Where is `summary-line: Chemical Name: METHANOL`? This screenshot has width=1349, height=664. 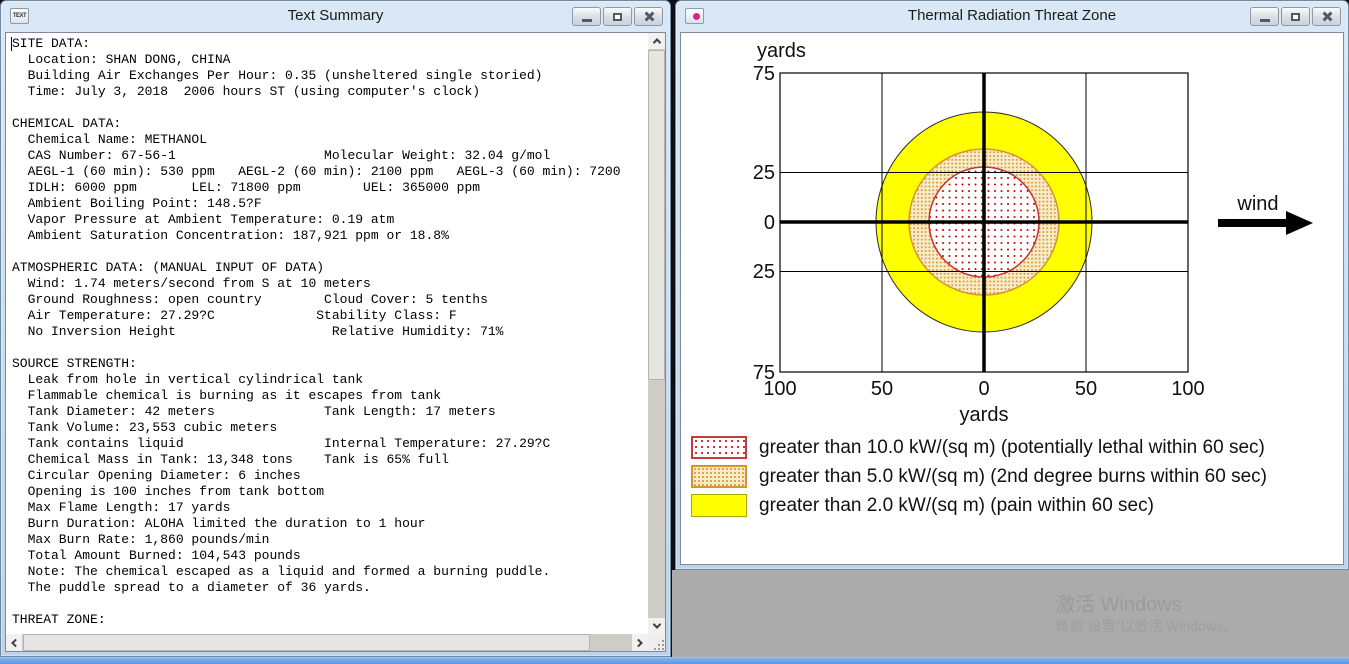 summary-line: Chemical Name: METHANOL is located at coordinates (110, 139).